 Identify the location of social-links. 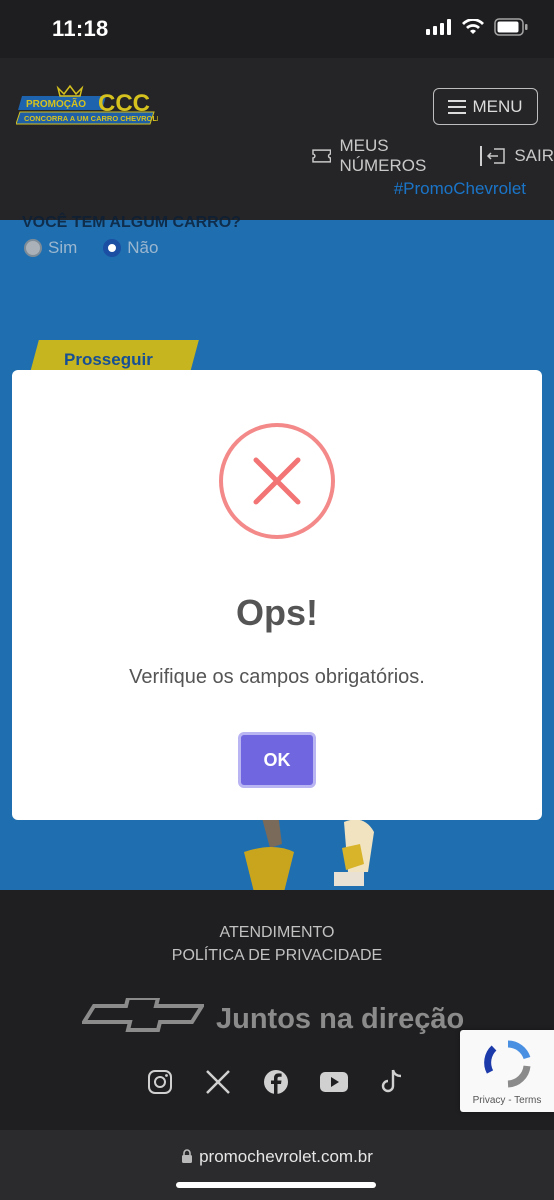
(276, 1082).